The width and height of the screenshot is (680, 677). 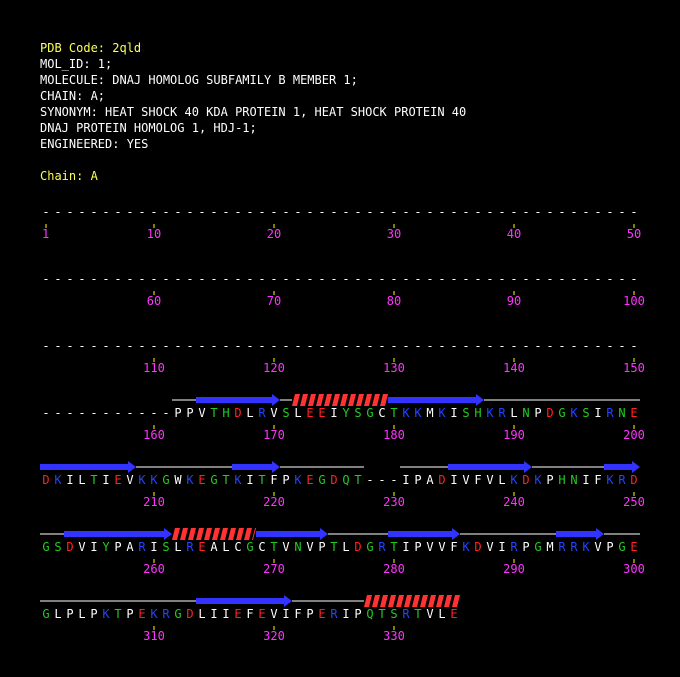 I want to click on position-label: 80, so click(x=394, y=301).